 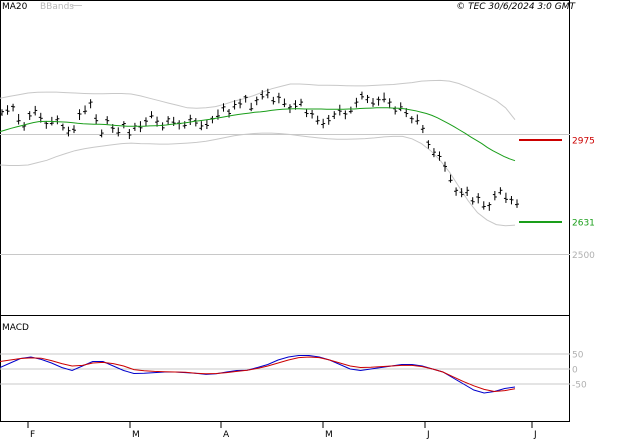 What do you see at coordinates (578, 356) in the screenshot?
I see `macd-y-tick-label: 50` at bounding box center [578, 356].